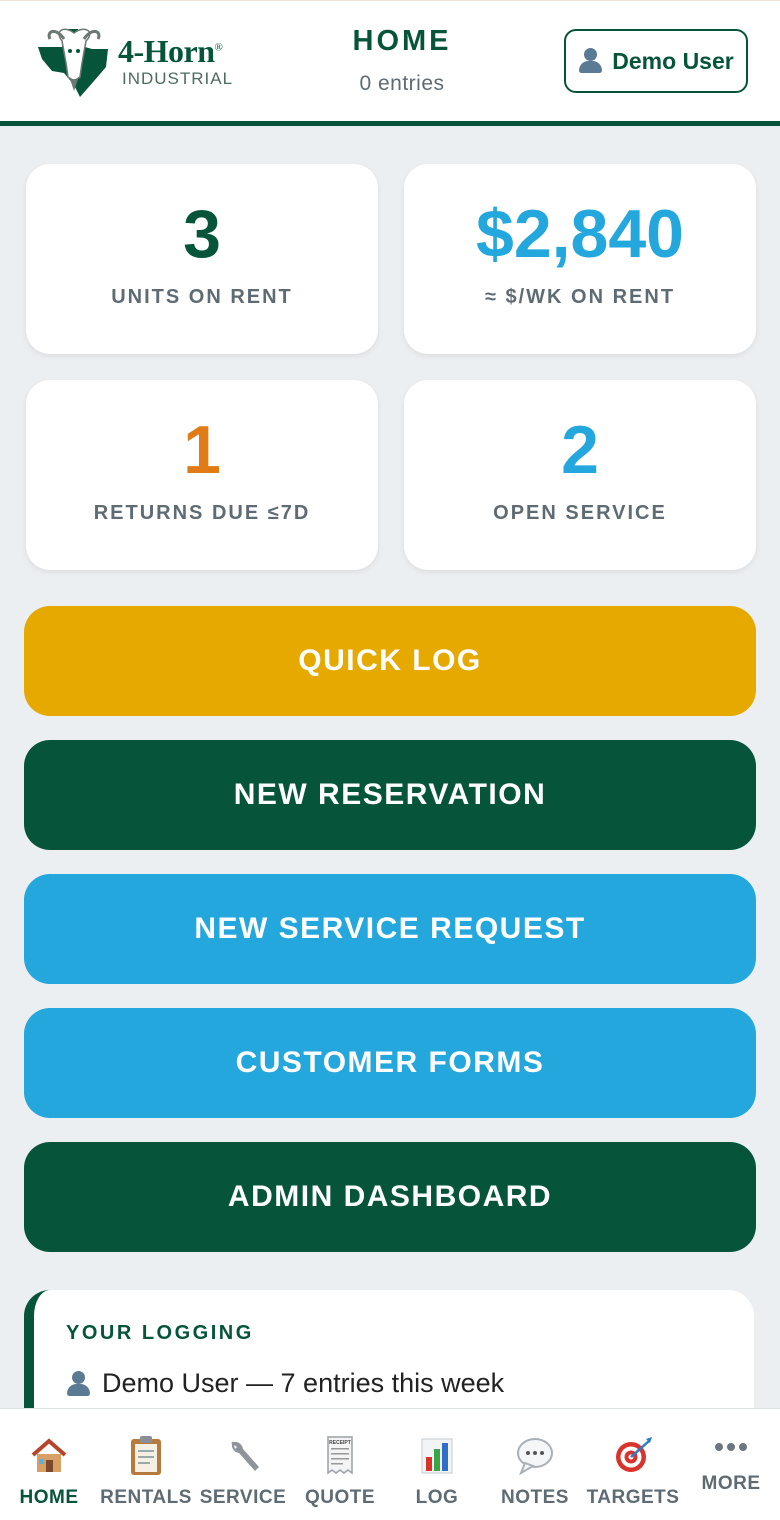  What do you see at coordinates (390, 1063) in the screenshot?
I see `customer-forms-button: CUSTOMER FORMS` at bounding box center [390, 1063].